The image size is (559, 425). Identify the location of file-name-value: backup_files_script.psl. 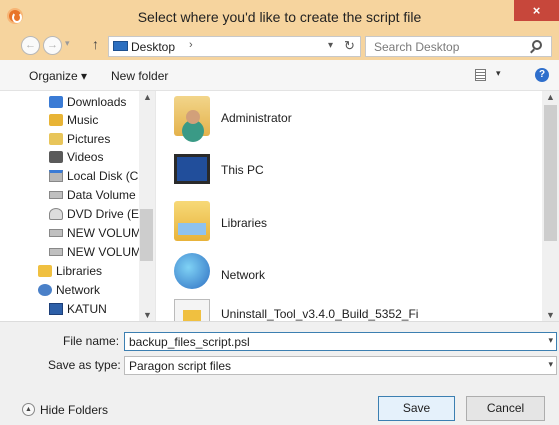
(189, 342).